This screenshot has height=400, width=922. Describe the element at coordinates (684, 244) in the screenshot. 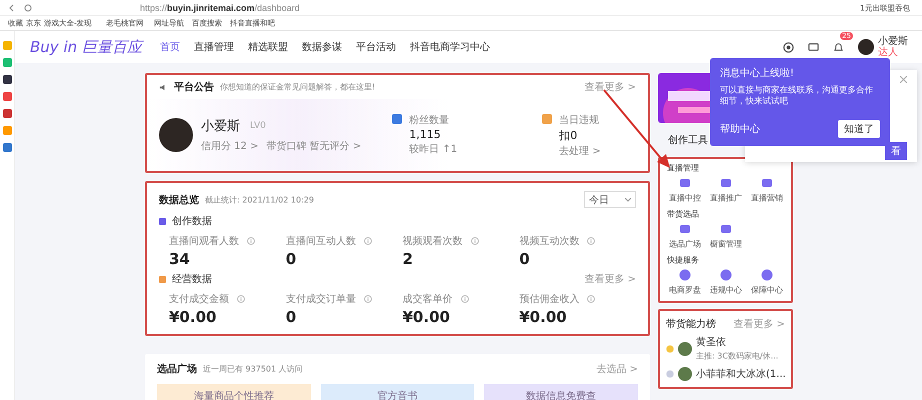

I see `tool-link: 选品广场` at that location.